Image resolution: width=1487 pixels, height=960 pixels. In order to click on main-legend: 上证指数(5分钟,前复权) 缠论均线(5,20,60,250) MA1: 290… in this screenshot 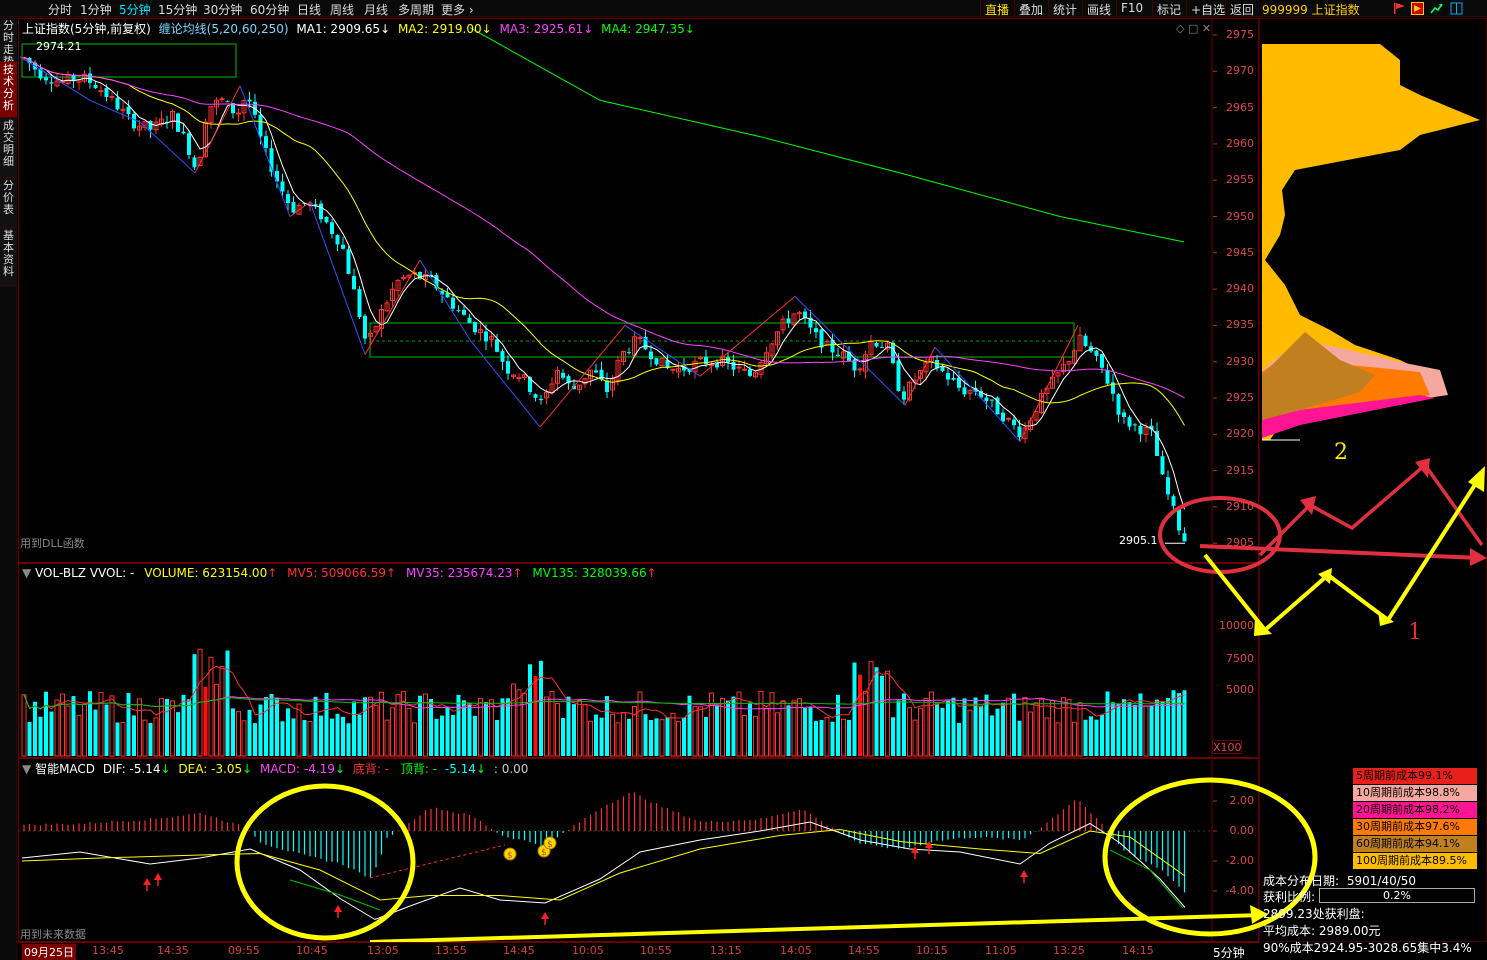, I will do `click(358, 29)`.